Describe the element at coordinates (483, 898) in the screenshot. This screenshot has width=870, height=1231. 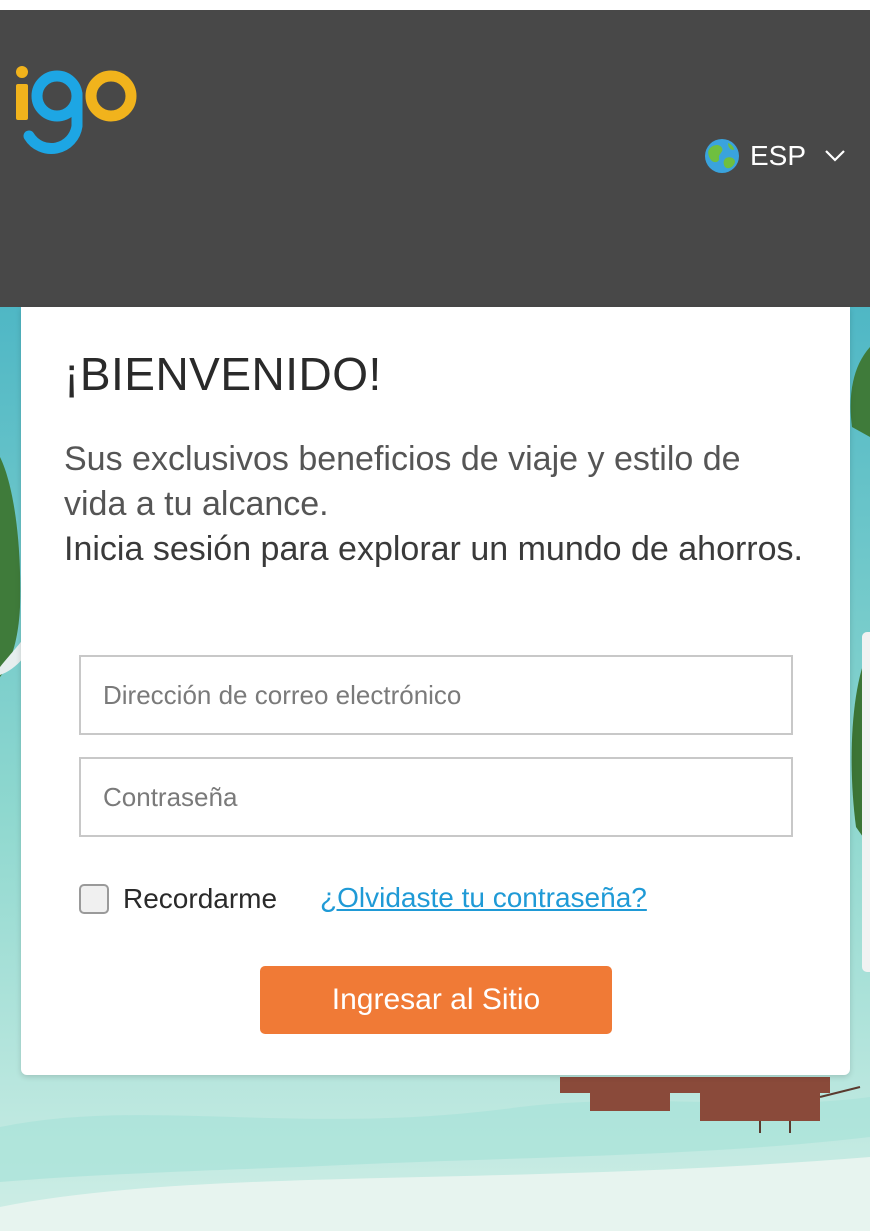
I see `forgot-password-link: ¿Olvidaste tu contraseña?` at that location.